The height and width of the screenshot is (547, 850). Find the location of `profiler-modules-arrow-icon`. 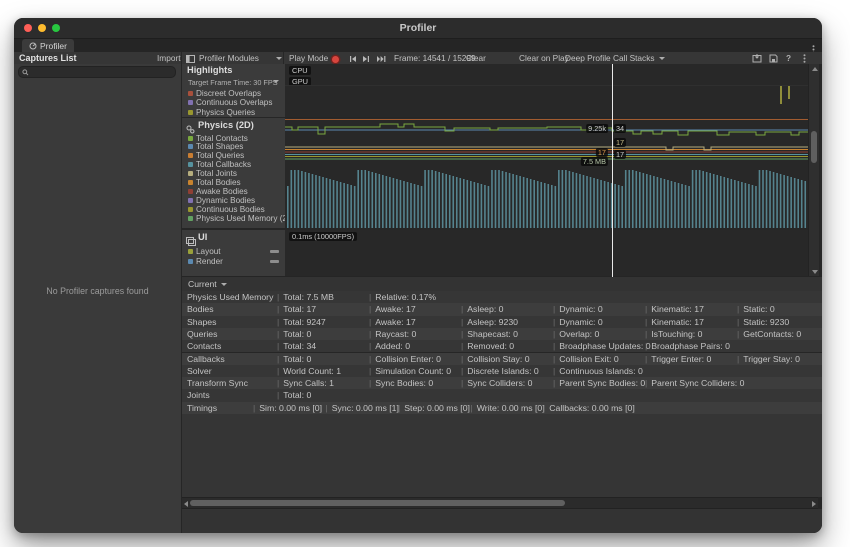

profiler-modules-arrow-icon is located at coordinates (277, 58).